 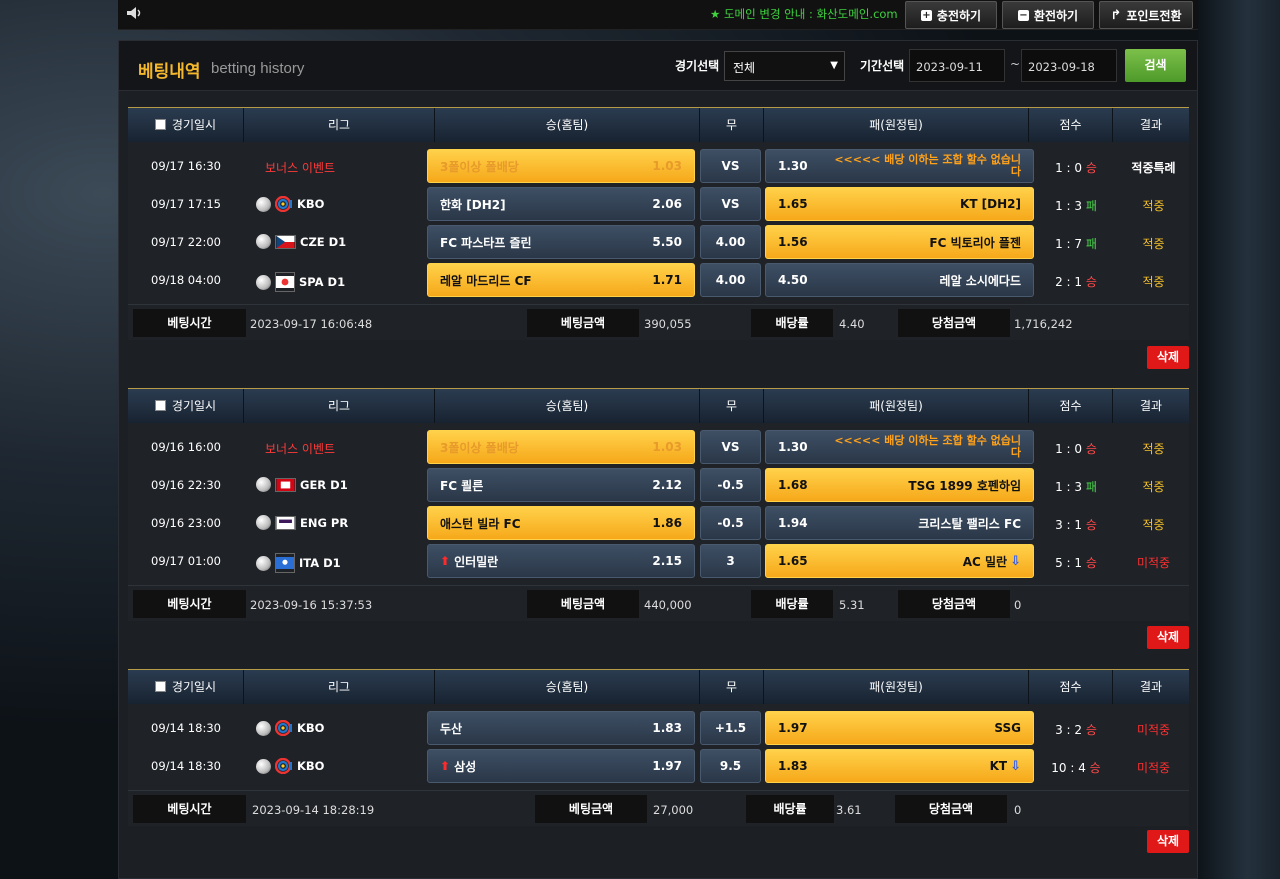 I want to click on away-team-name: KT [DH2], so click(x=990, y=204).